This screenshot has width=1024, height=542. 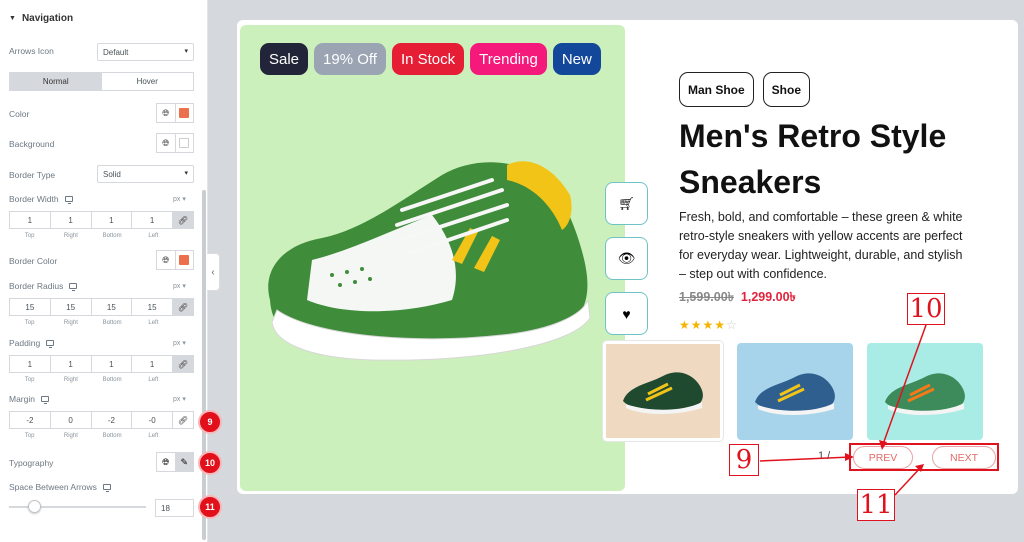 What do you see at coordinates (626, 258) in the screenshot?
I see `quick-view-button: 👁︎` at bounding box center [626, 258].